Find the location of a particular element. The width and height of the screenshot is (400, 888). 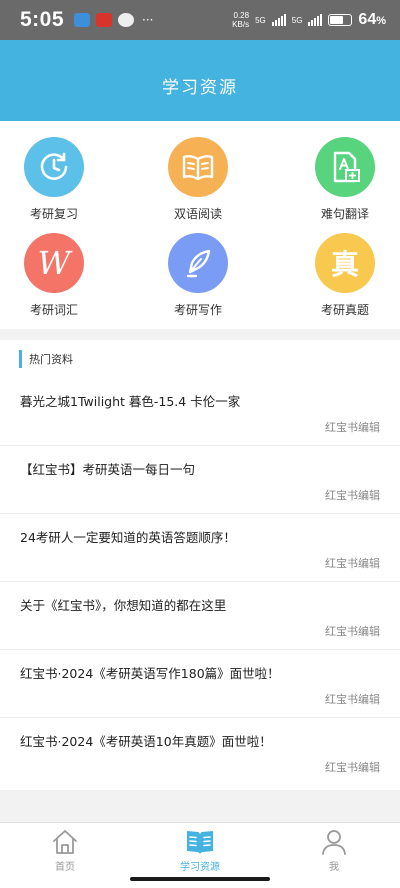

feature-bilingual-reading-circle is located at coordinates (198, 167).